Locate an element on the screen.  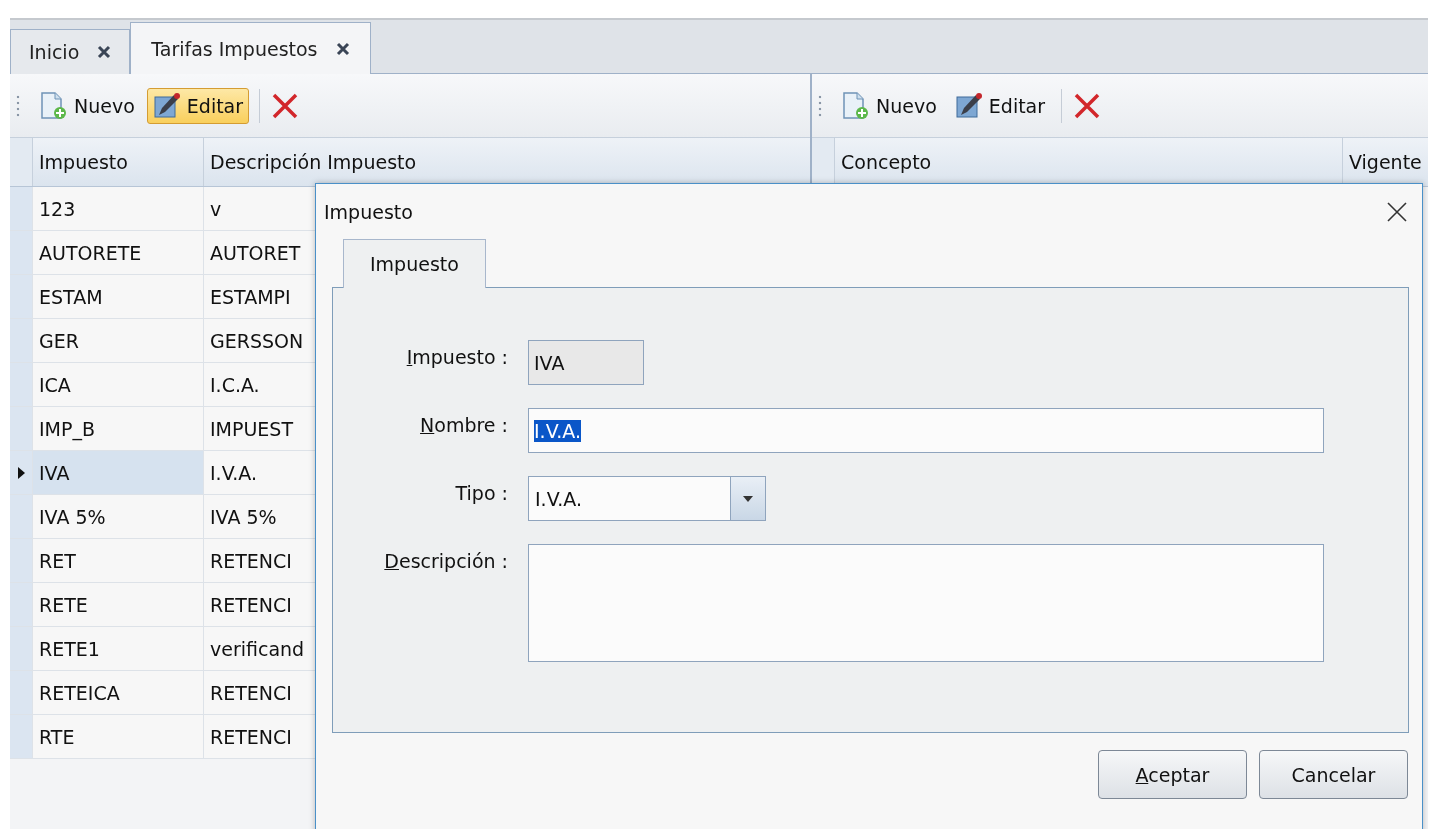
table-cell: ESTAM is located at coordinates (117, 296).